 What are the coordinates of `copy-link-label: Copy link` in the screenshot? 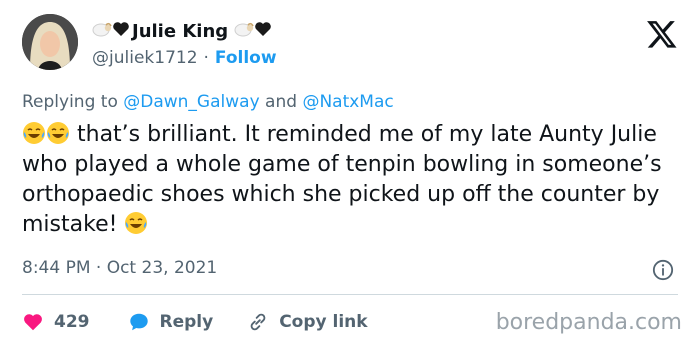 It's located at (323, 322).